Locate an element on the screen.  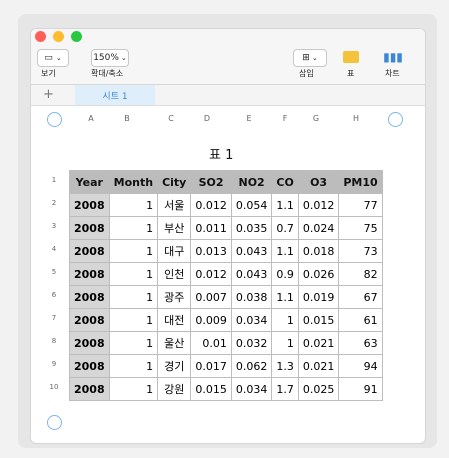
row-number: 3 is located at coordinates (54, 226).